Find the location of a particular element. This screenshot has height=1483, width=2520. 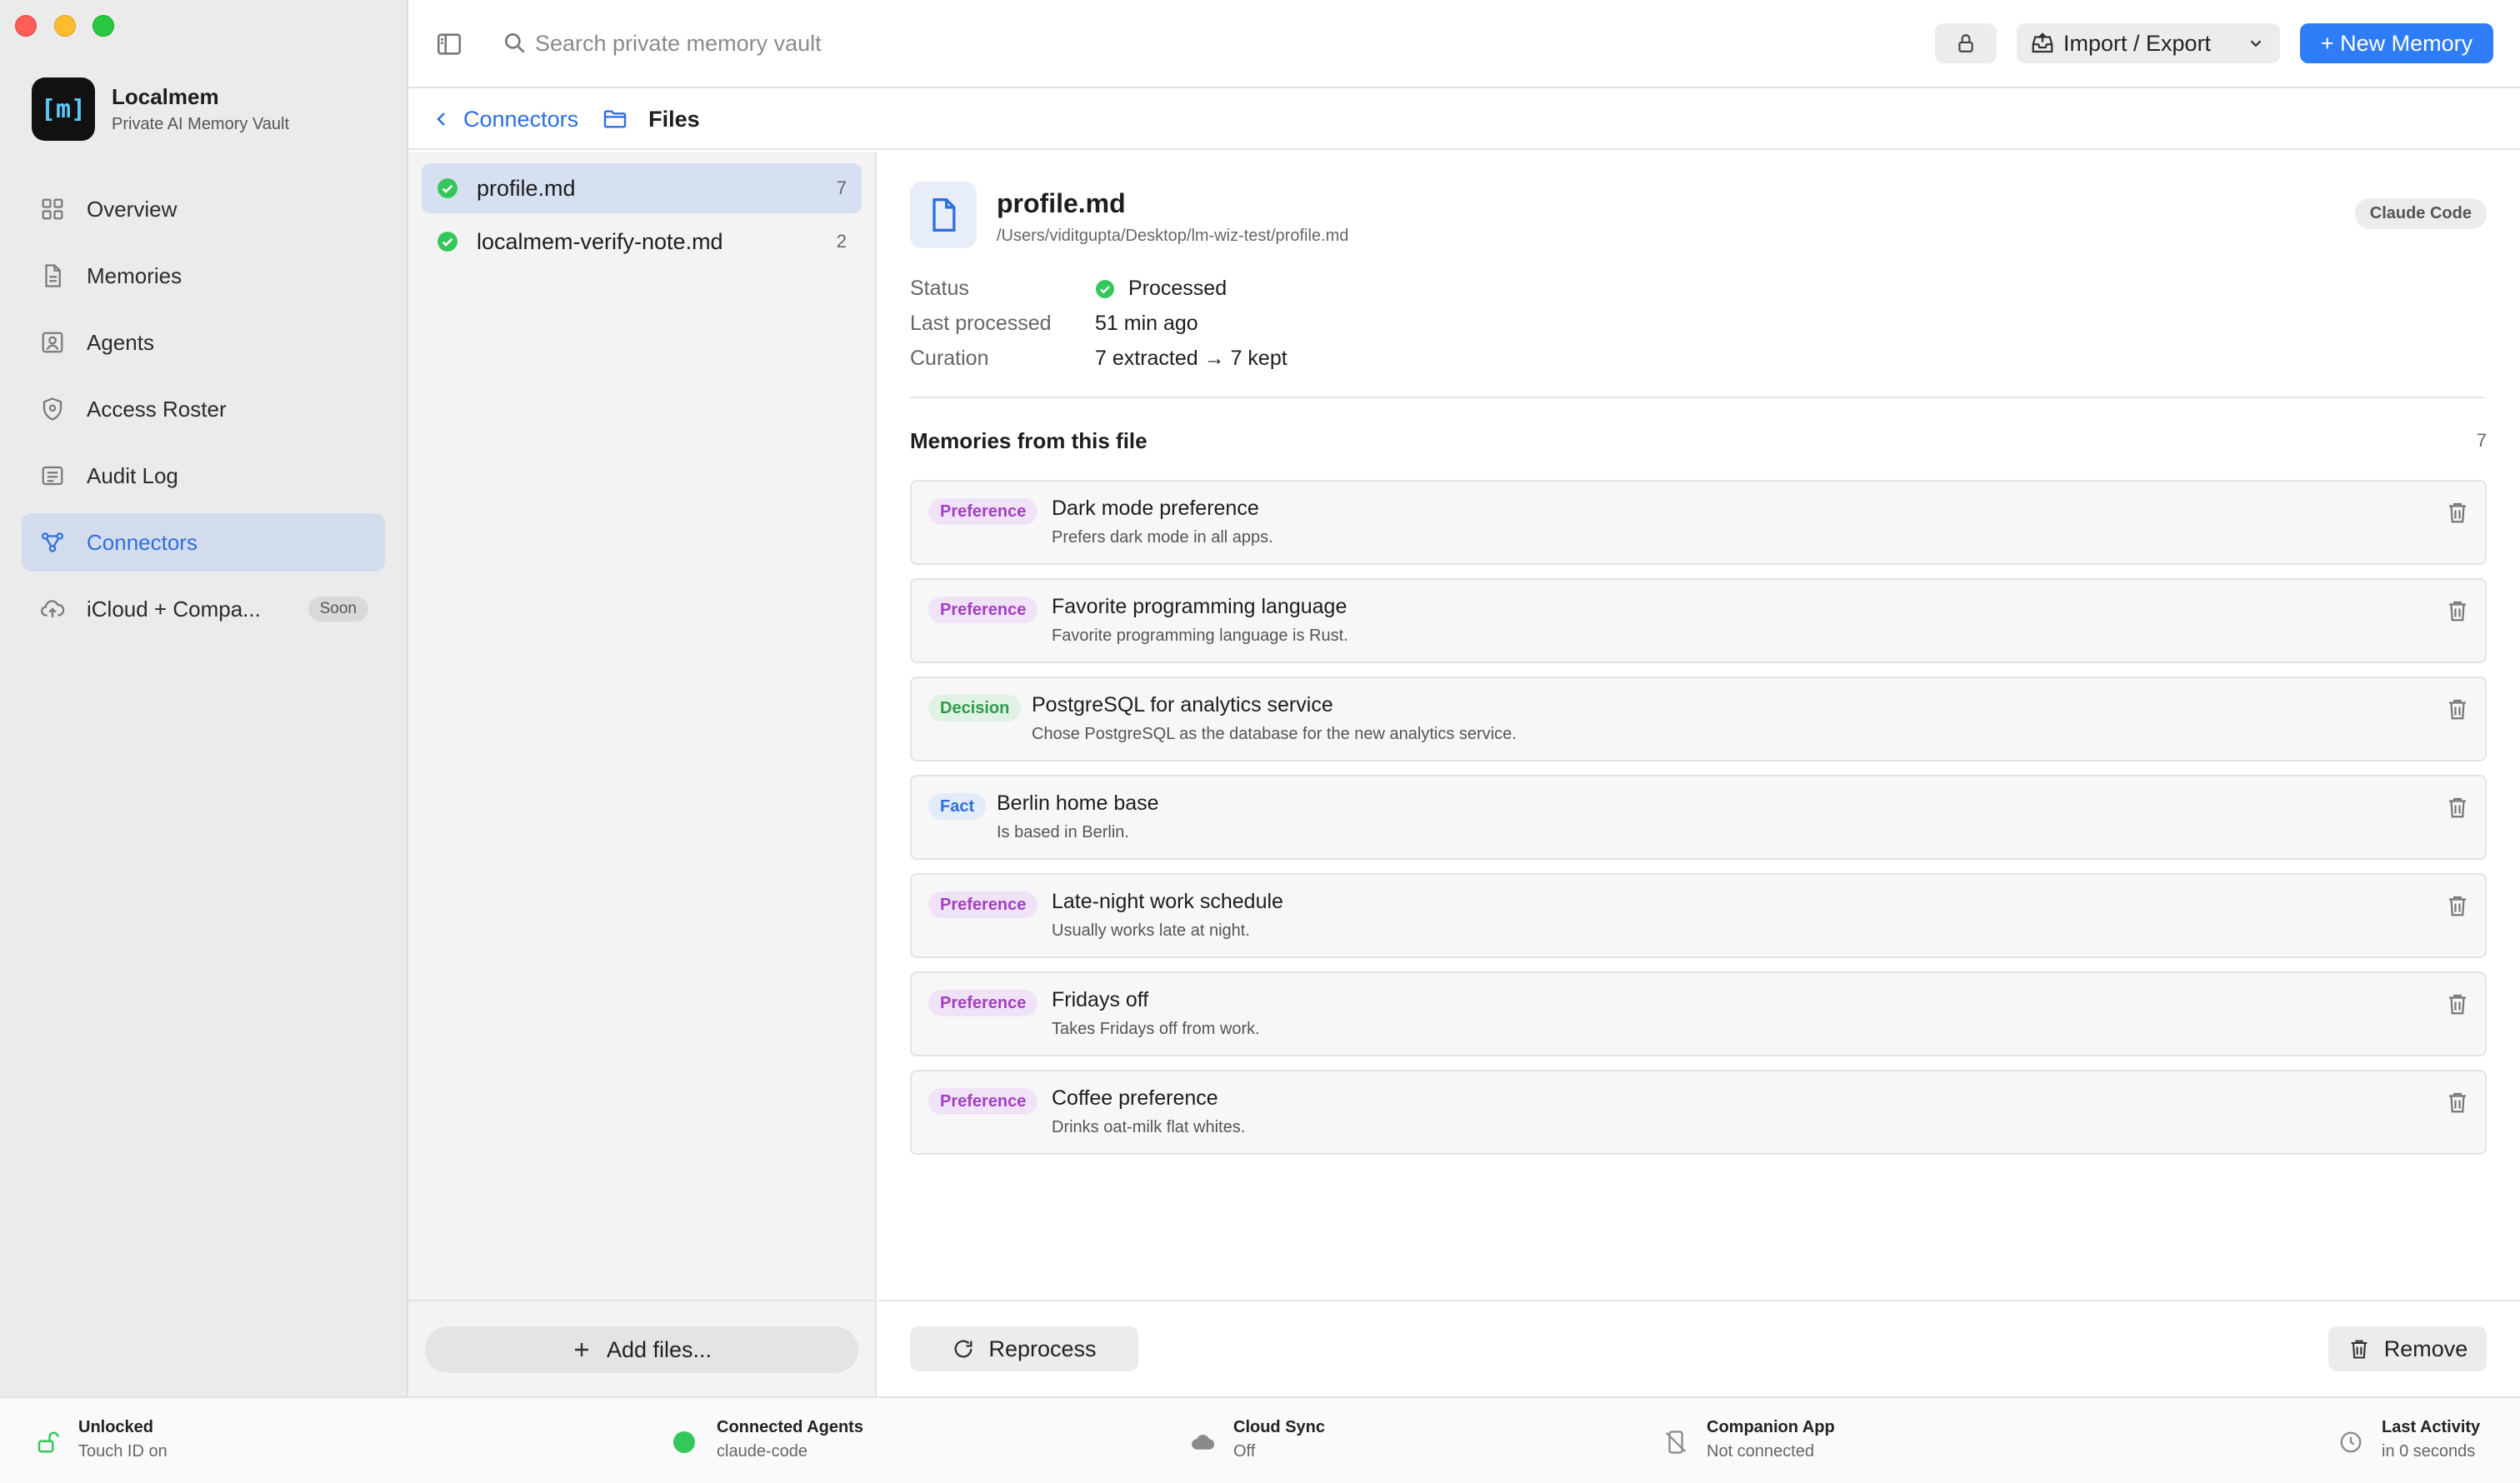

folder-icon is located at coordinates (615, 119).